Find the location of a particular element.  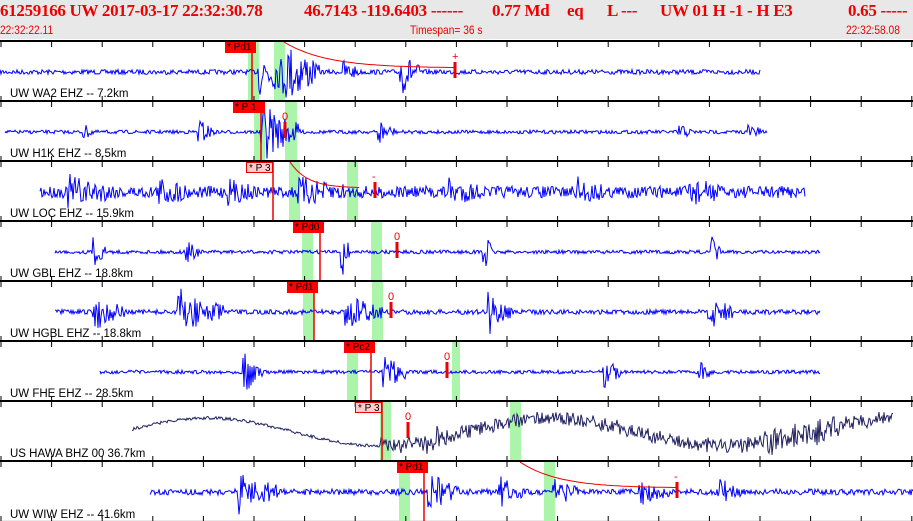

phase-pick-label: * Pd0 is located at coordinates (308, 227).